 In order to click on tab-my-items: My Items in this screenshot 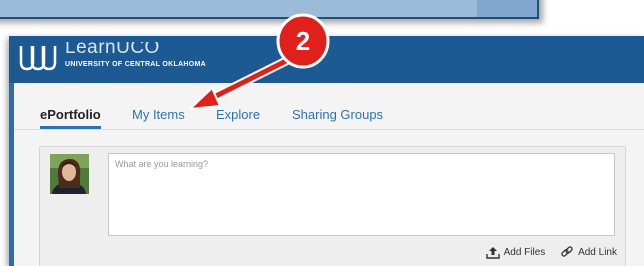, I will do `click(158, 114)`.